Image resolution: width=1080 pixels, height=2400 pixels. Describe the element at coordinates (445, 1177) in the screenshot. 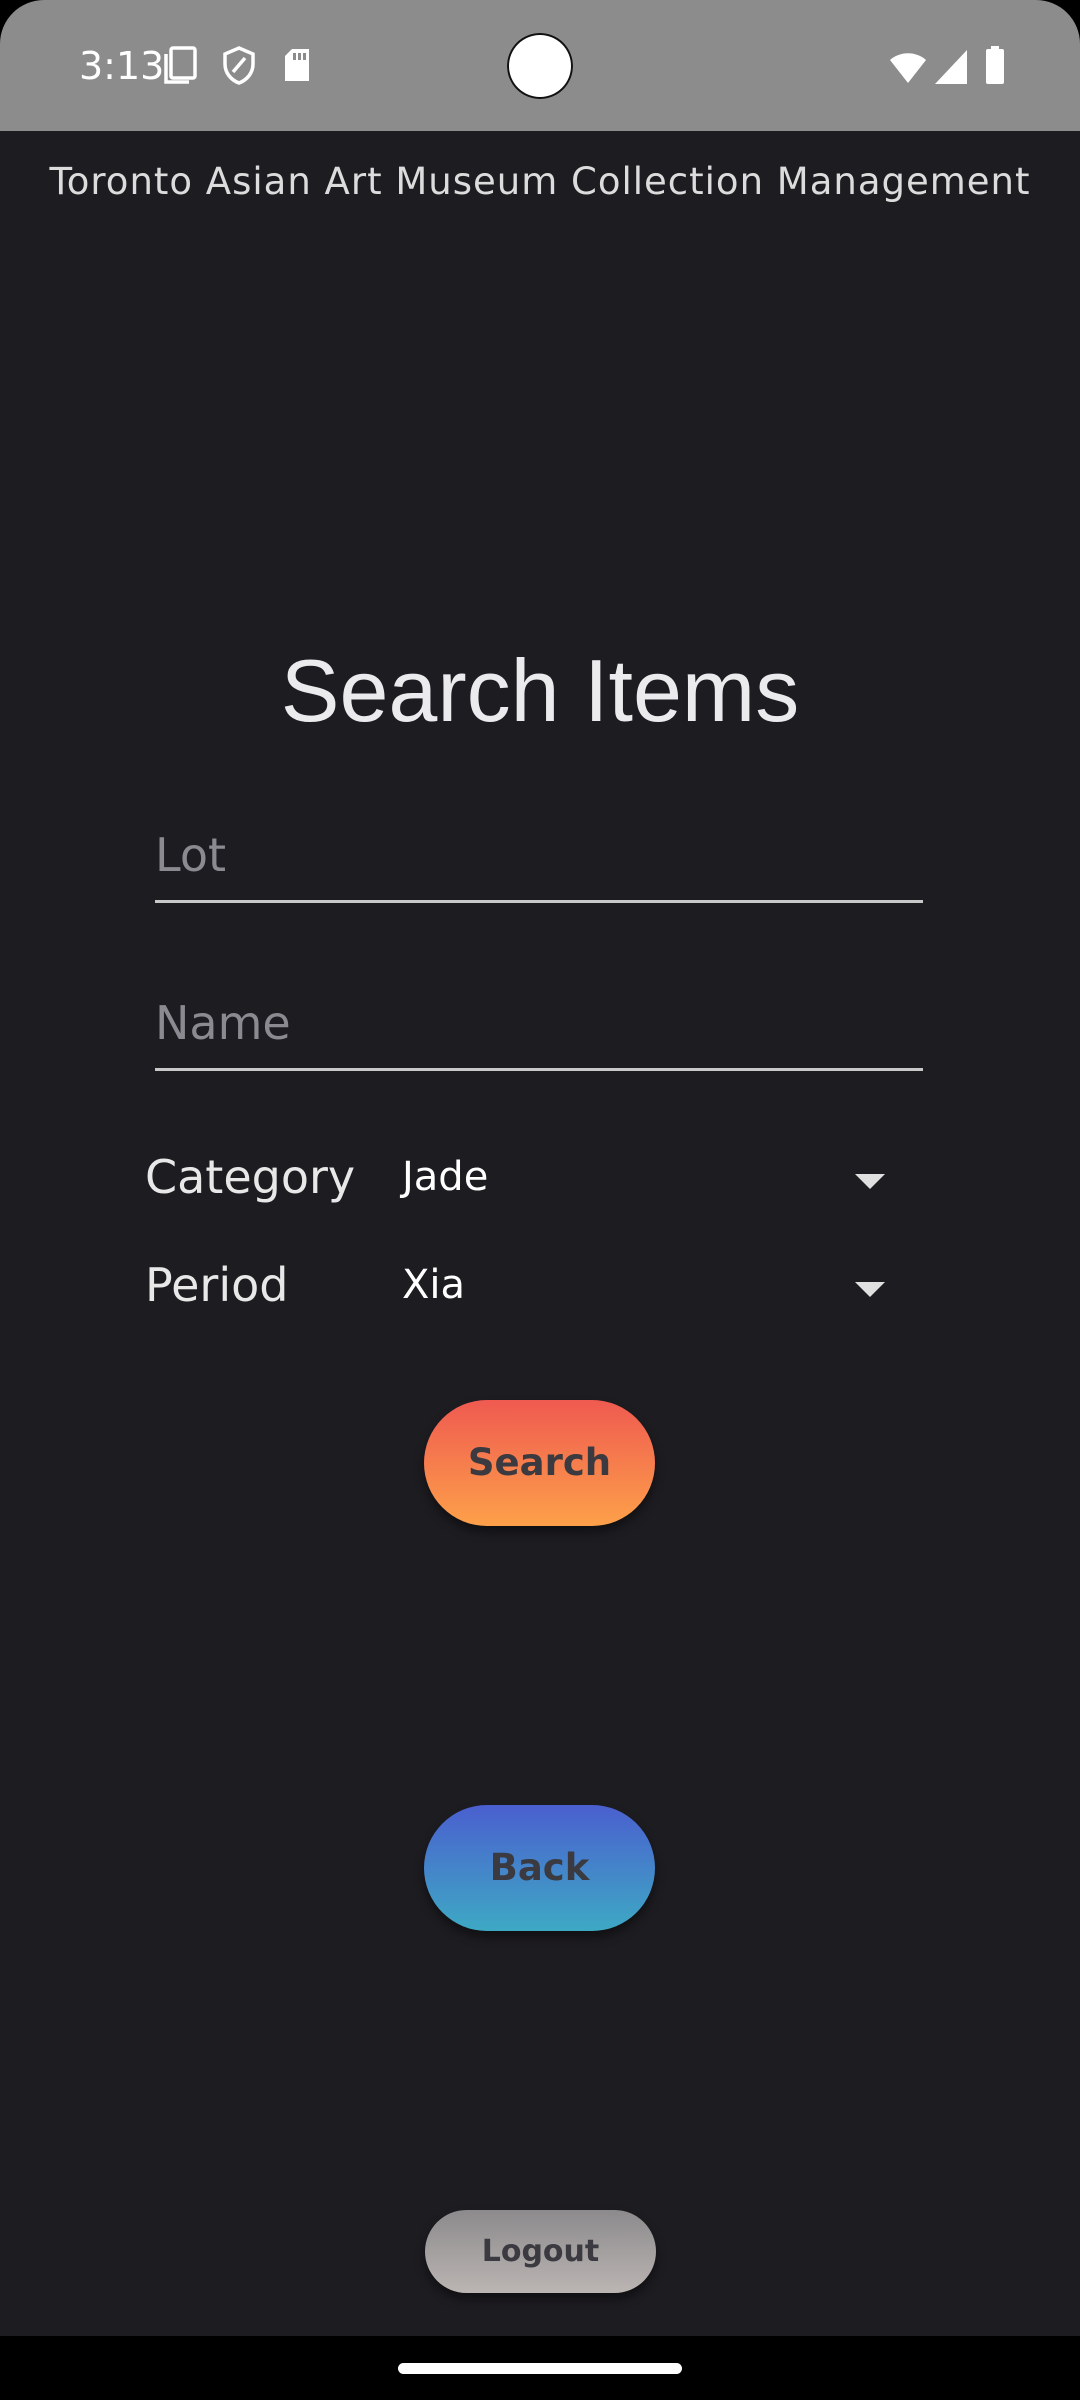

I see `category-selected-value: Jade` at that location.